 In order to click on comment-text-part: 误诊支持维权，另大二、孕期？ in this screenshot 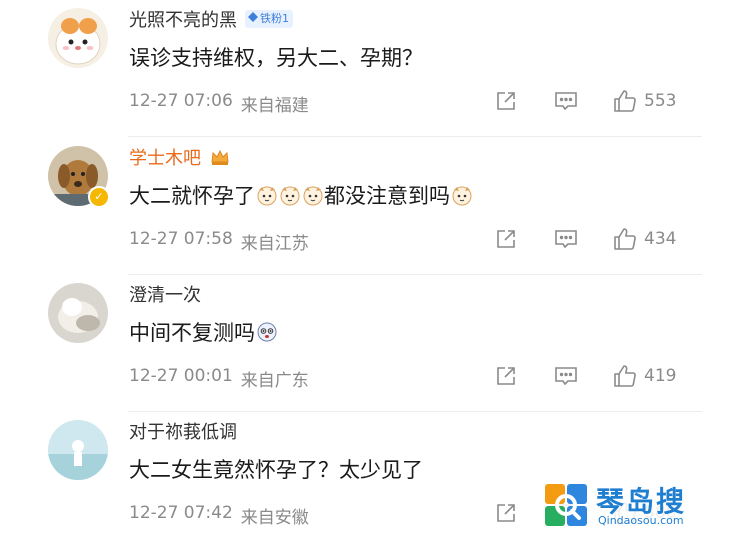, I will do `click(276, 58)`.